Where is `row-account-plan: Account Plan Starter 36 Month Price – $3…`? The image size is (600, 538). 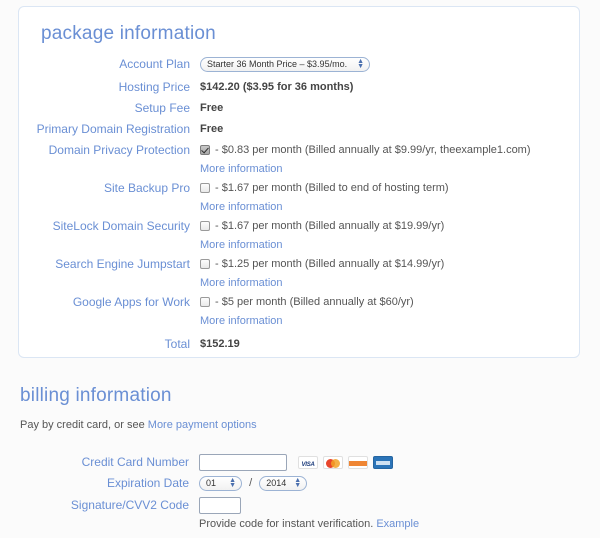
row-account-plan: Account Plan Starter 36 Month Price – $3… is located at coordinates (299, 64).